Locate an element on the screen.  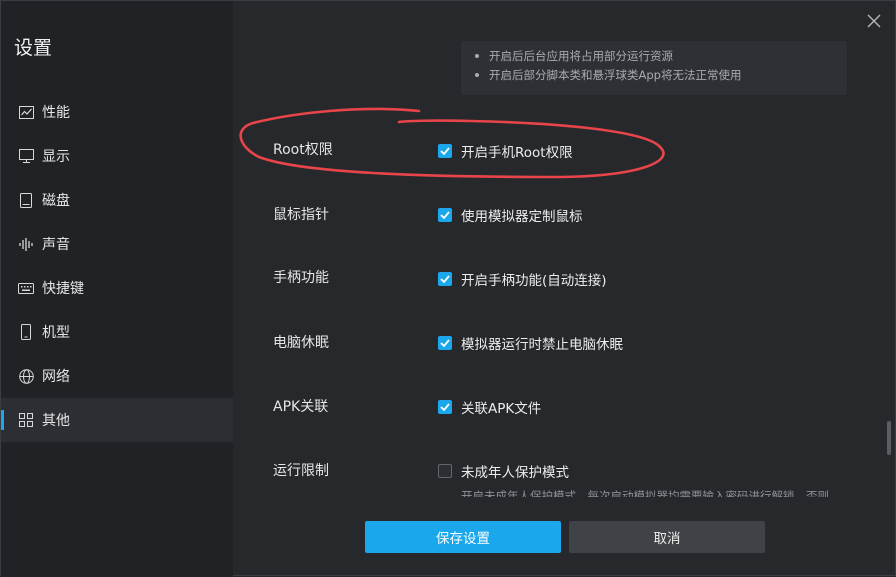
chart-line-icon is located at coordinates (26, 112).